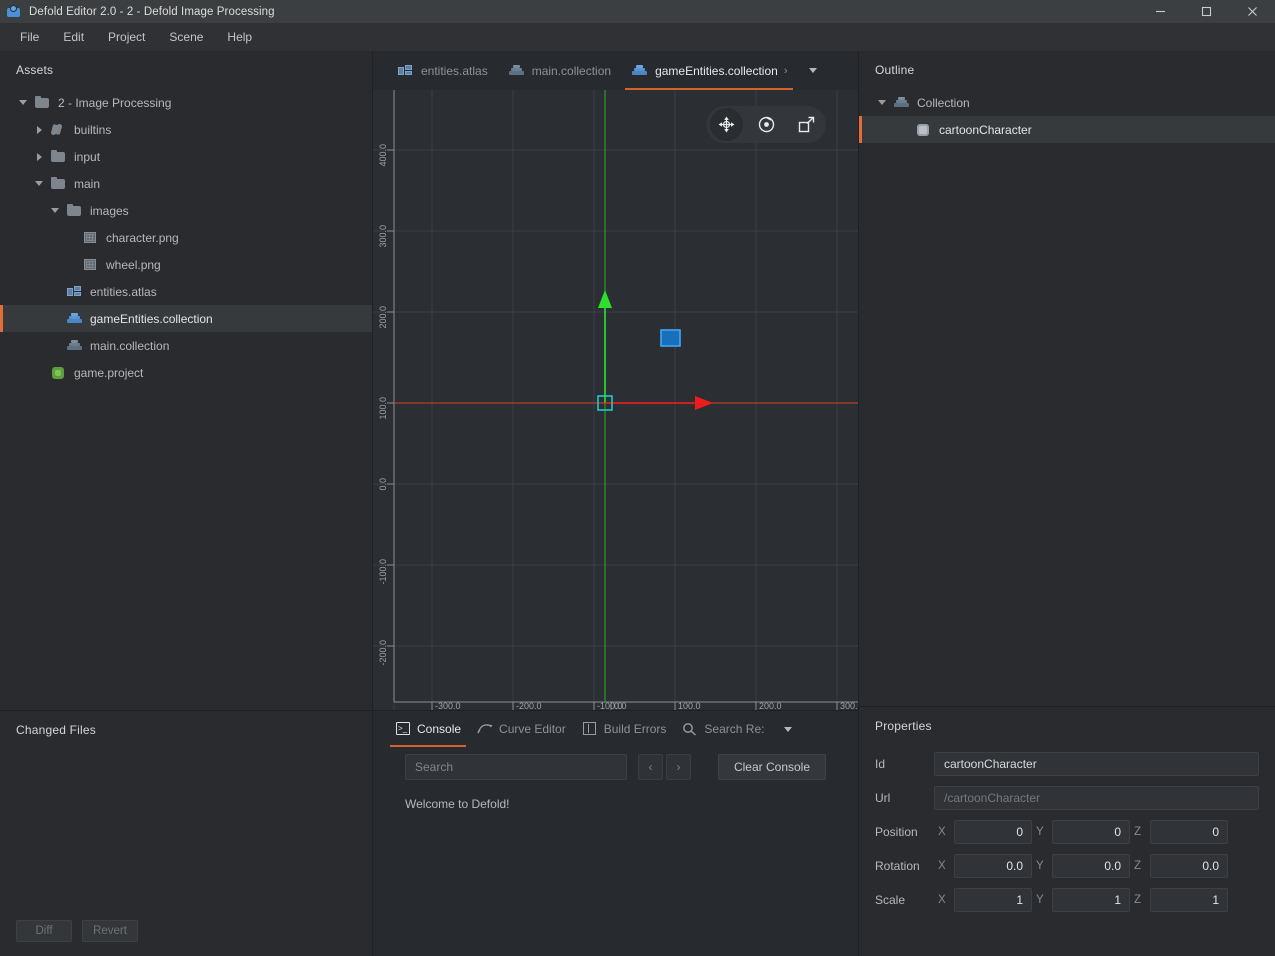  What do you see at coordinates (58, 129) in the screenshot?
I see `puzzle-icon` at bounding box center [58, 129].